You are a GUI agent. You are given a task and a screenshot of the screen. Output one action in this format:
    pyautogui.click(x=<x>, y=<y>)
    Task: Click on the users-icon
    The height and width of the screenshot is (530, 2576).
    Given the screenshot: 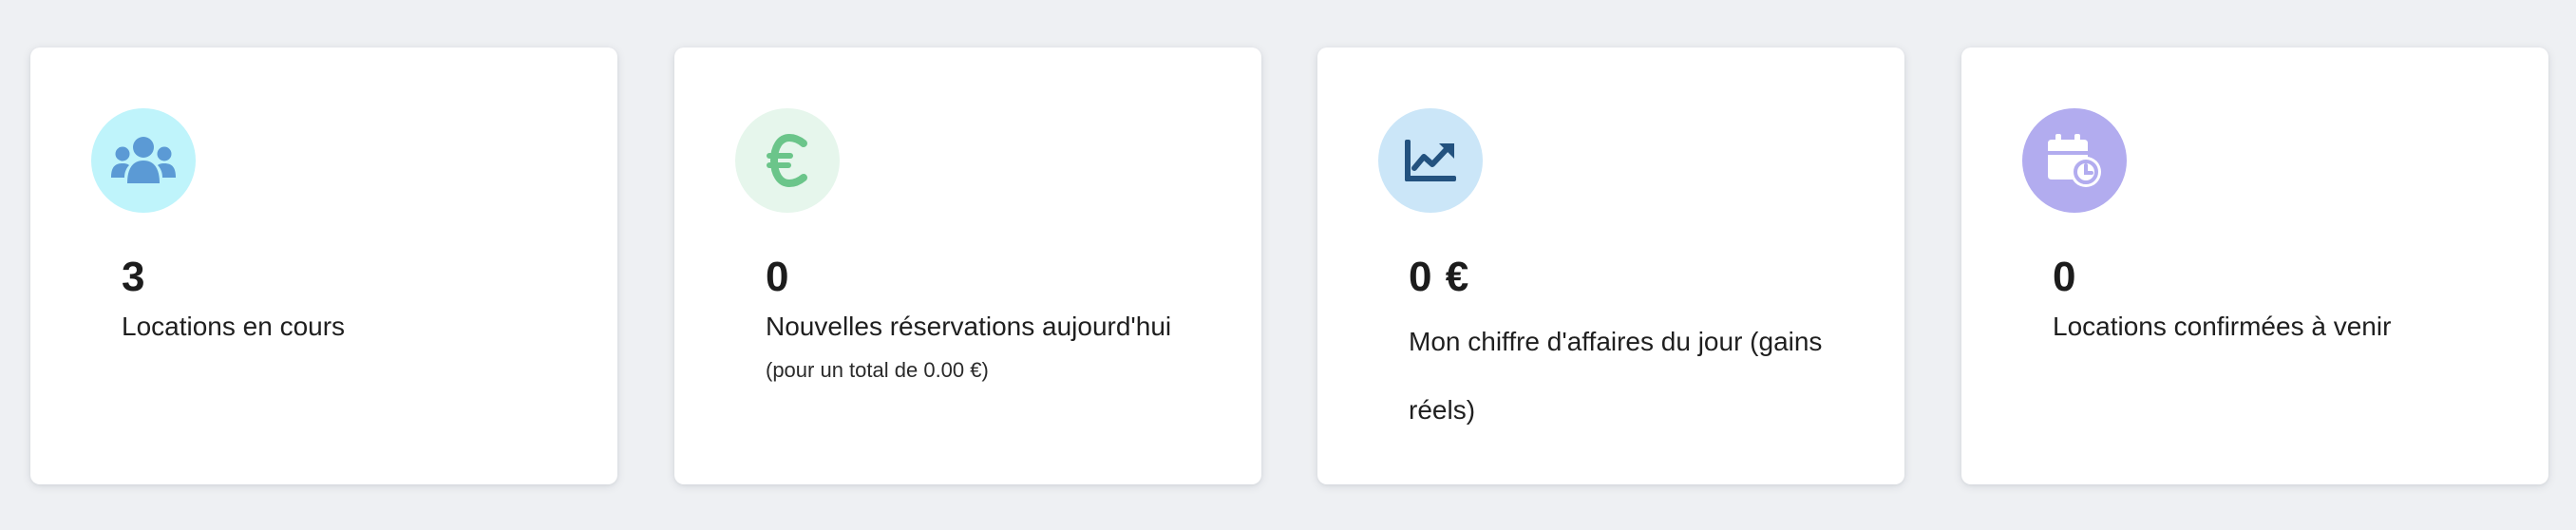 What is the action you would take?
    pyautogui.click(x=143, y=160)
    